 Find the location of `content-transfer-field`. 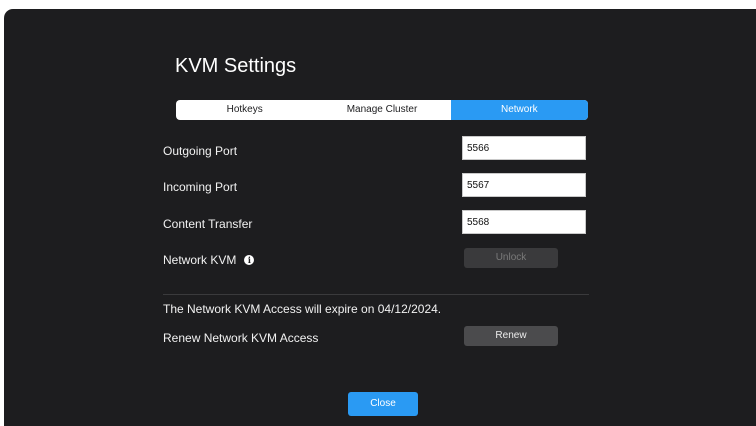

content-transfer-field is located at coordinates (524, 222).